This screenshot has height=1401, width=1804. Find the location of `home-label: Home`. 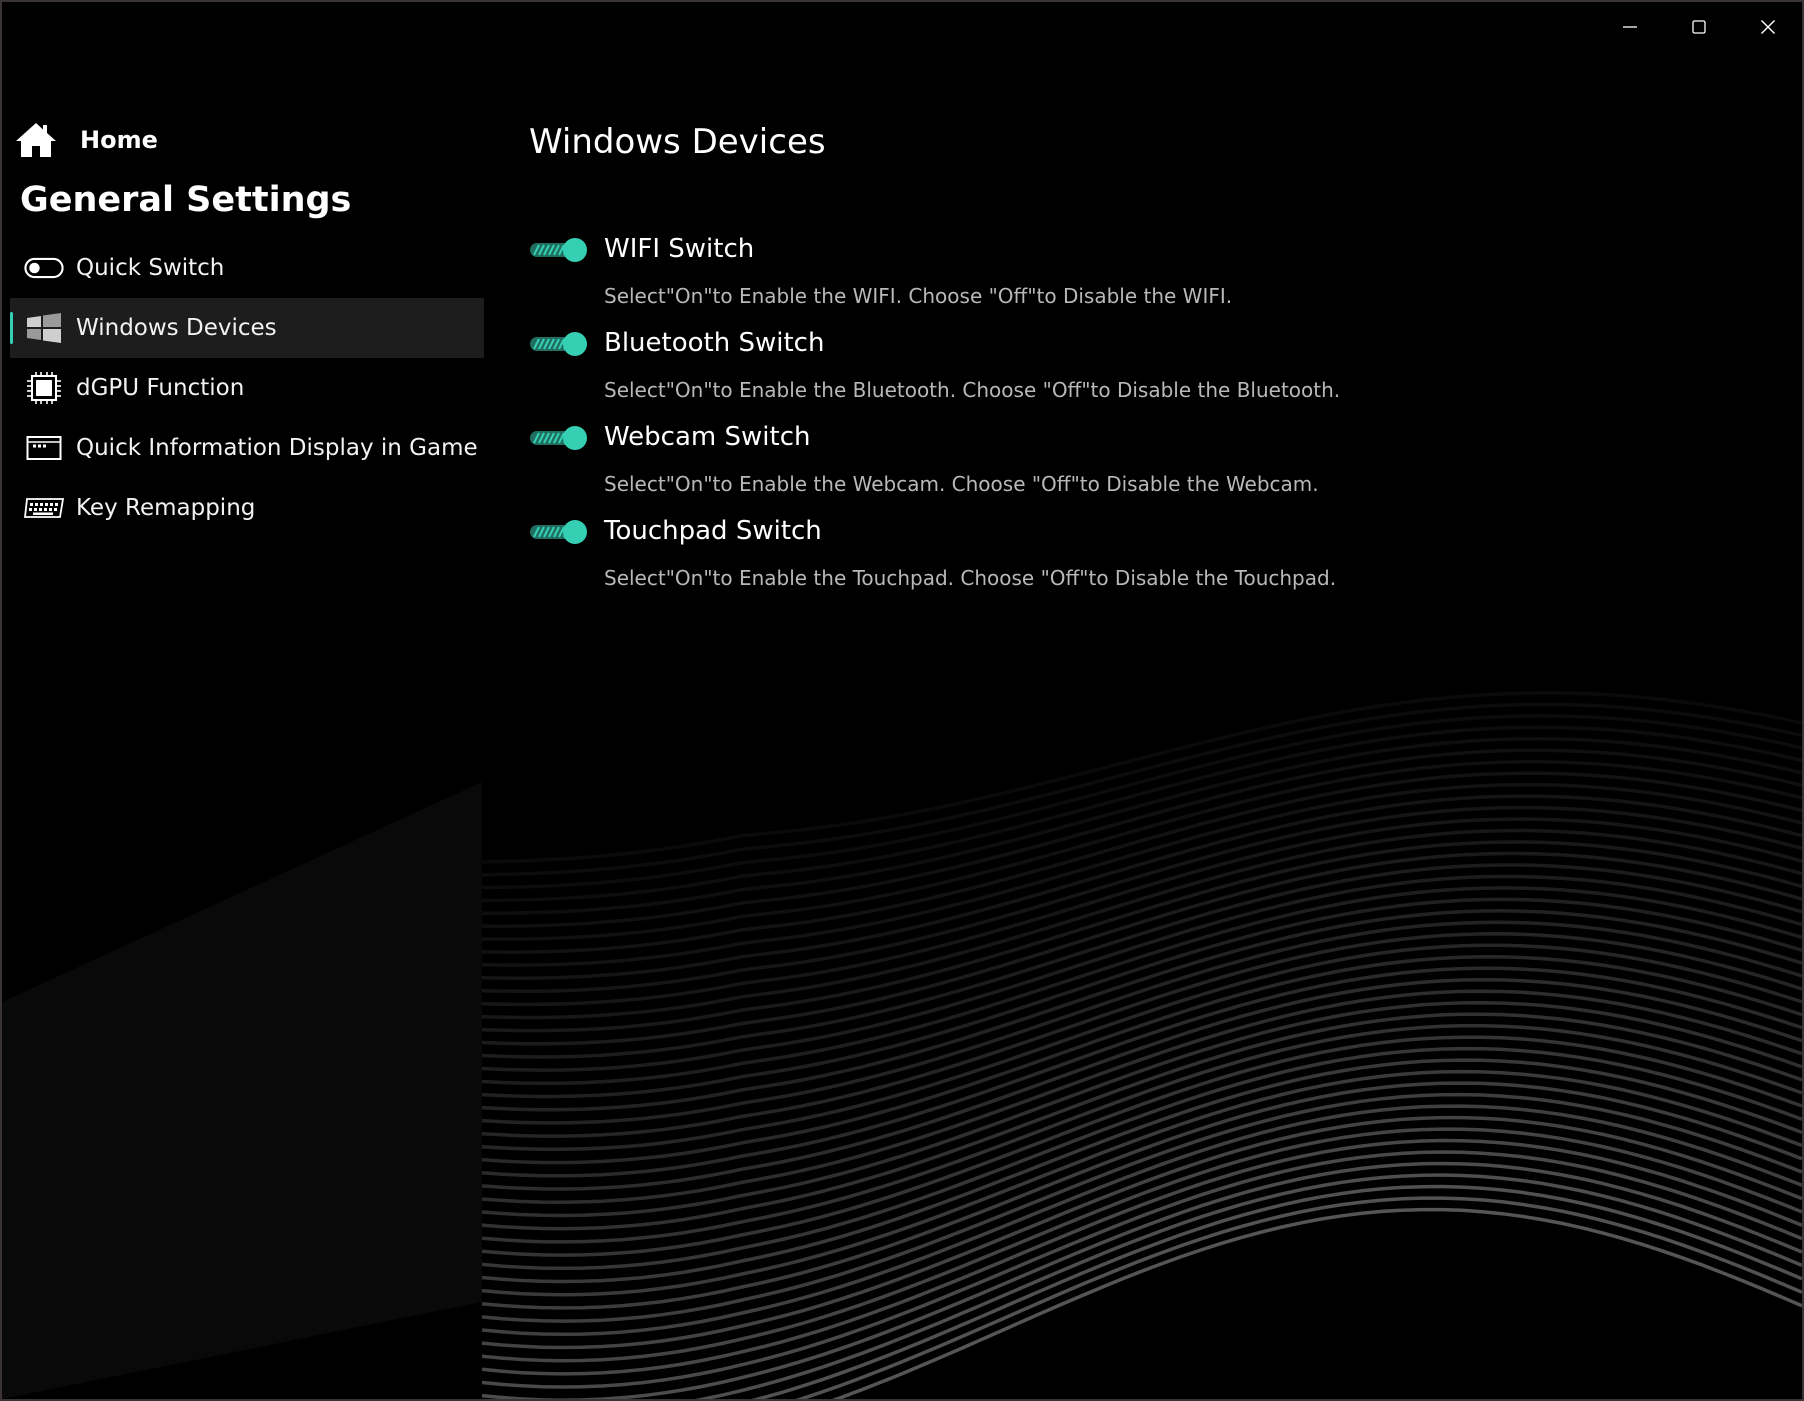

home-label: Home is located at coordinates (119, 140).